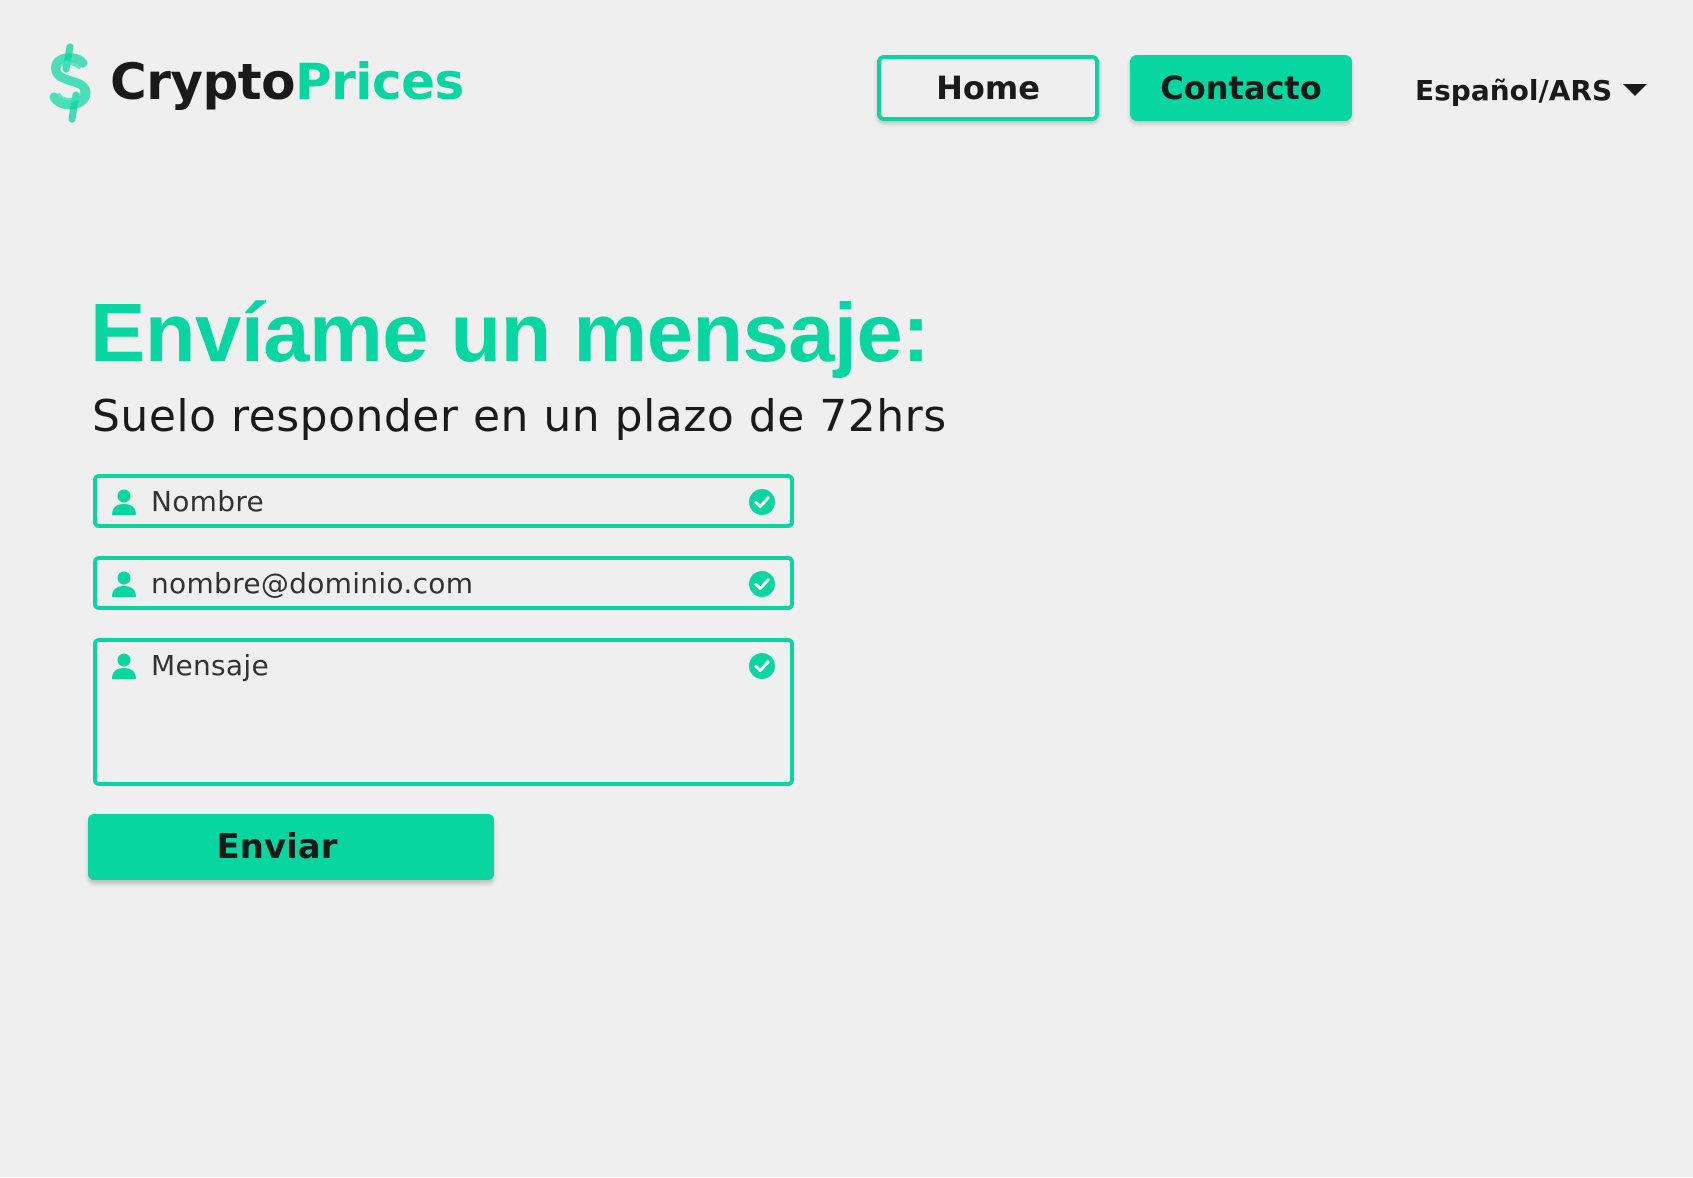  I want to click on email-field: nombre@dominio.com, so click(443, 583).